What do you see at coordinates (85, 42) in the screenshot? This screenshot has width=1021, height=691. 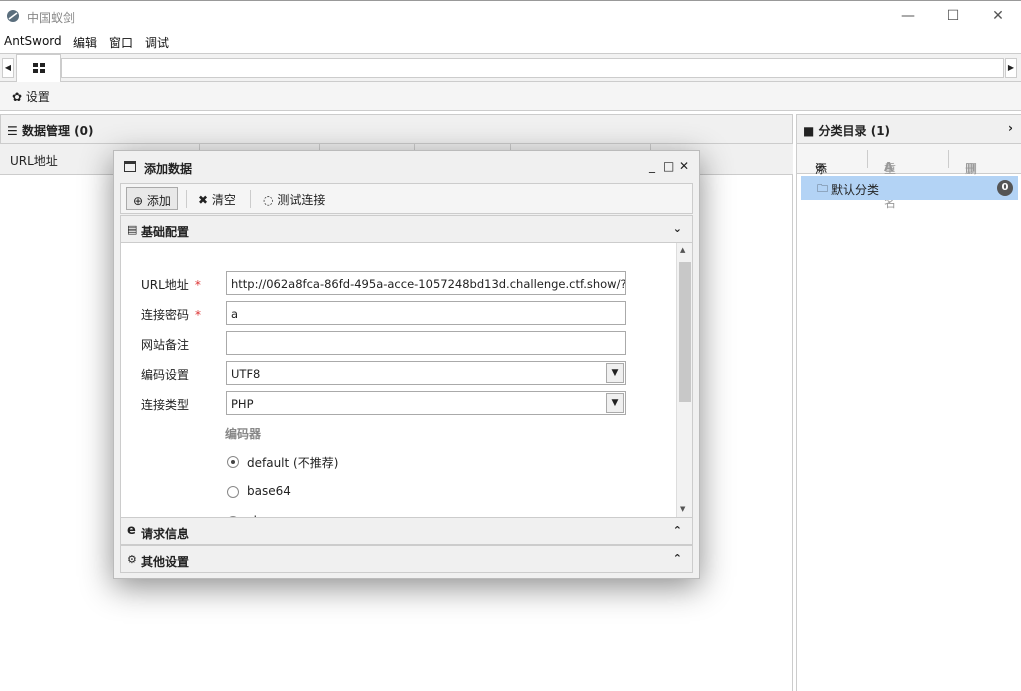 I see `menu-edit: 编辑` at bounding box center [85, 42].